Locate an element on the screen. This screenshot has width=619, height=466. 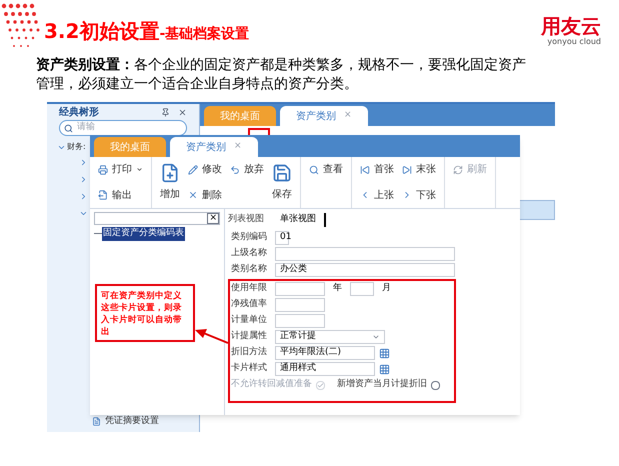
toolbar-button: 输出 is located at coordinates (120, 195).